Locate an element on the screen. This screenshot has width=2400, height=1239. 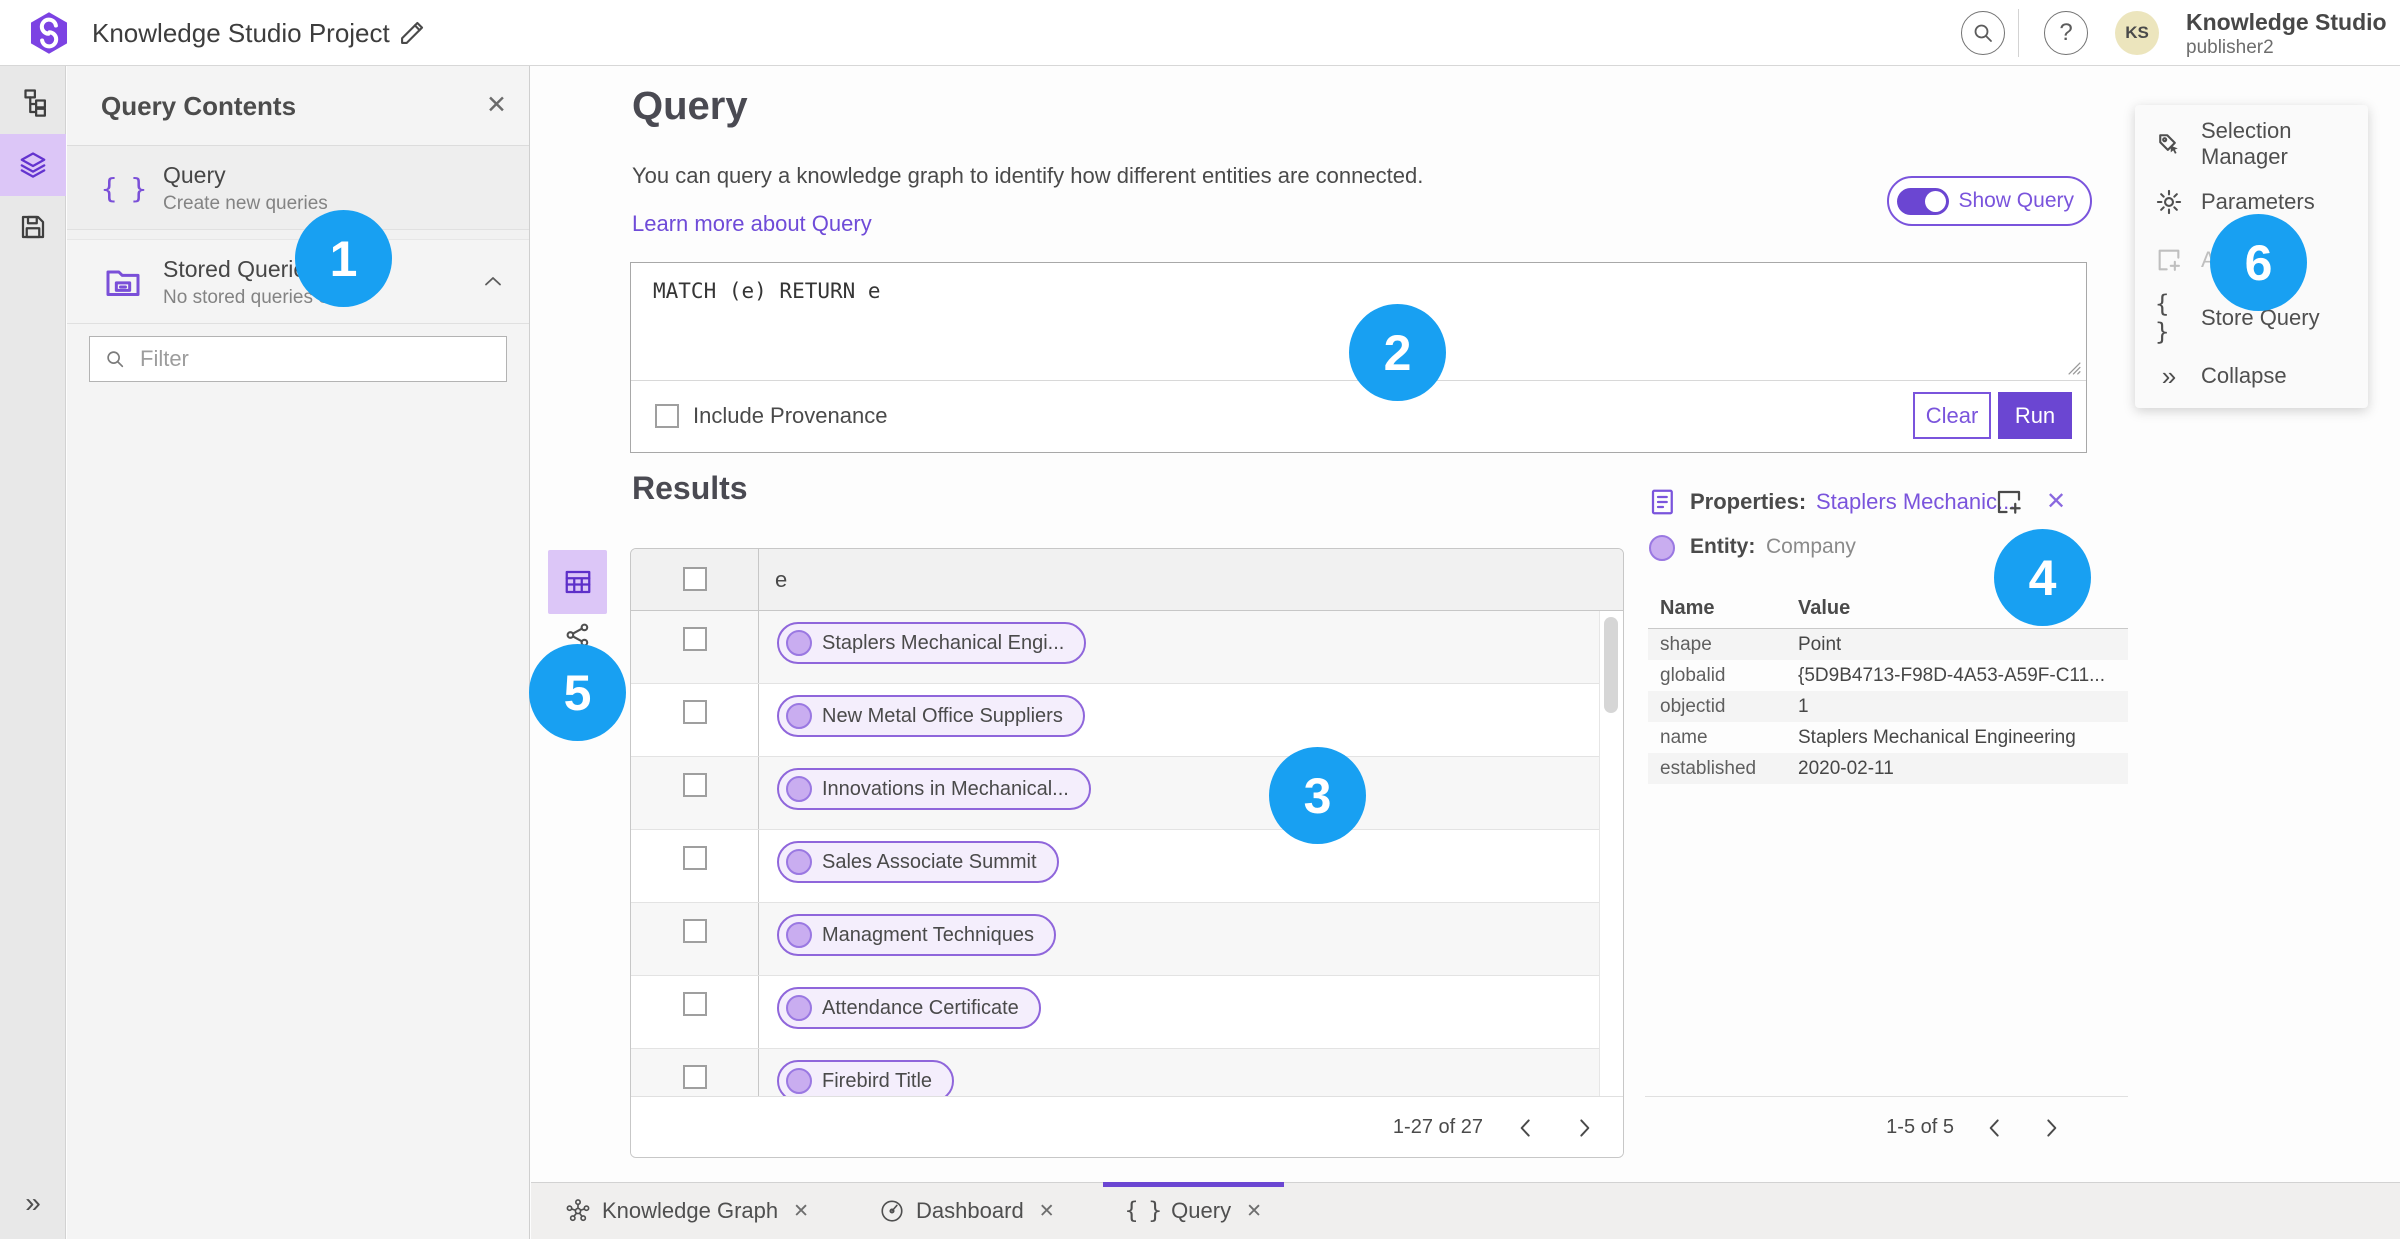
results-title: Results is located at coordinates (690, 488).